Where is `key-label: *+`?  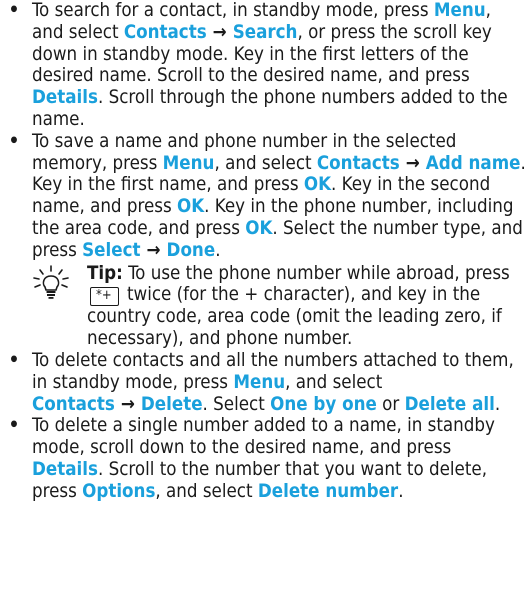 key-label: *+ is located at coordinates (104, 296).